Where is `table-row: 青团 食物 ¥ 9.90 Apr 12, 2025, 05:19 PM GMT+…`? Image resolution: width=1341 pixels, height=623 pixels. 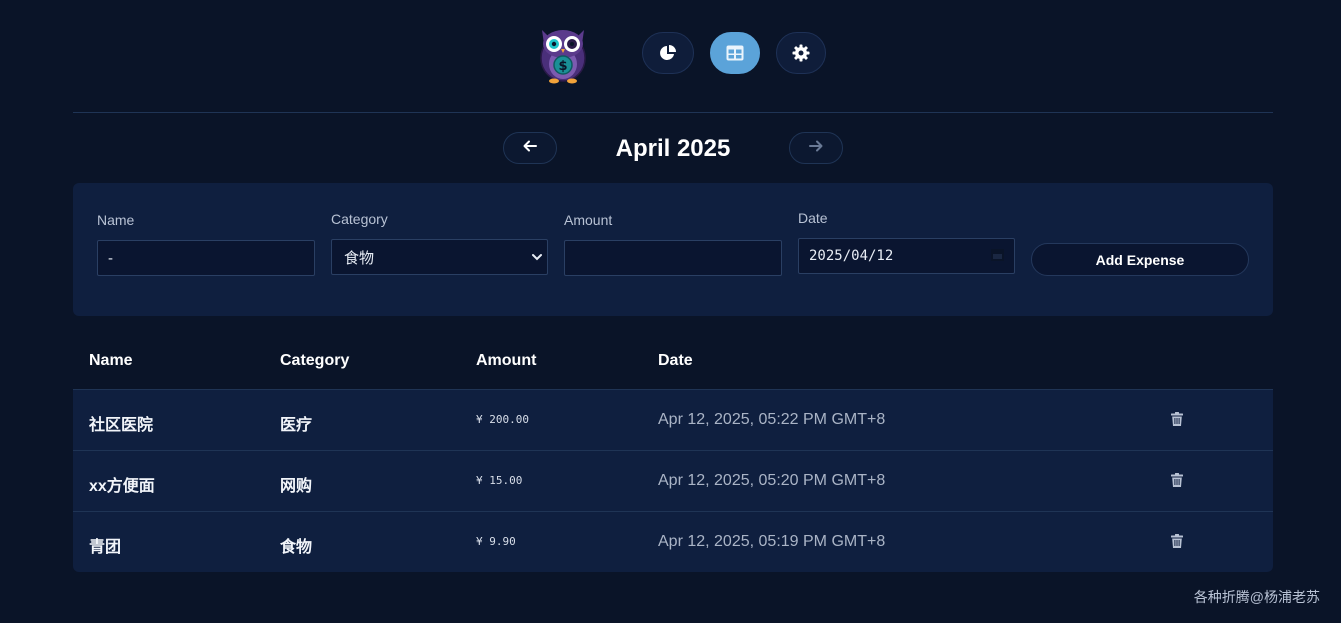 table-row: 青团 食物 ¥ 9.90 Apr 12, 2025, 05:19 PM GMT+… is located at coordinates (673, 542).